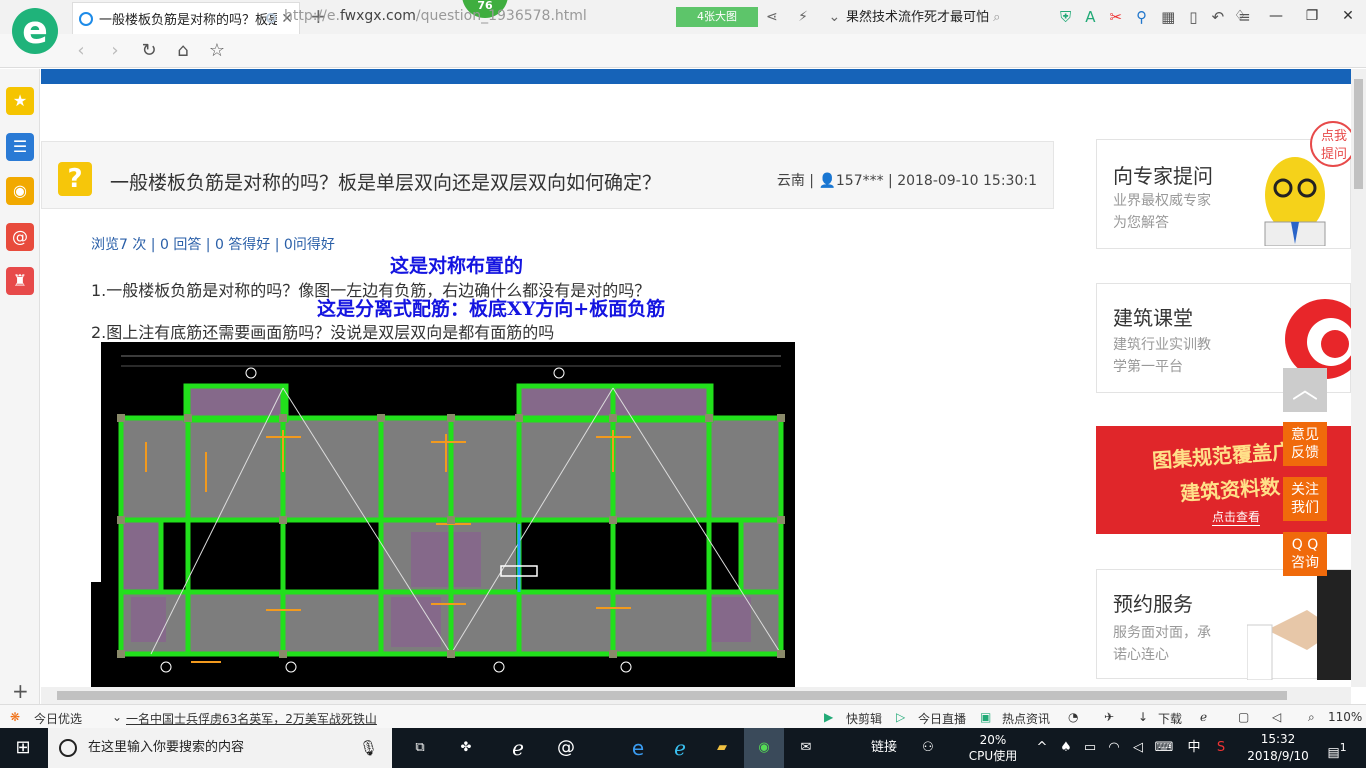 The height and width of the screenshot is (768, 1366). What do you see at coordinates (1221, 748) in the screenshot?
I see `sogou-icon: S` at bounding box center [1221, 748].